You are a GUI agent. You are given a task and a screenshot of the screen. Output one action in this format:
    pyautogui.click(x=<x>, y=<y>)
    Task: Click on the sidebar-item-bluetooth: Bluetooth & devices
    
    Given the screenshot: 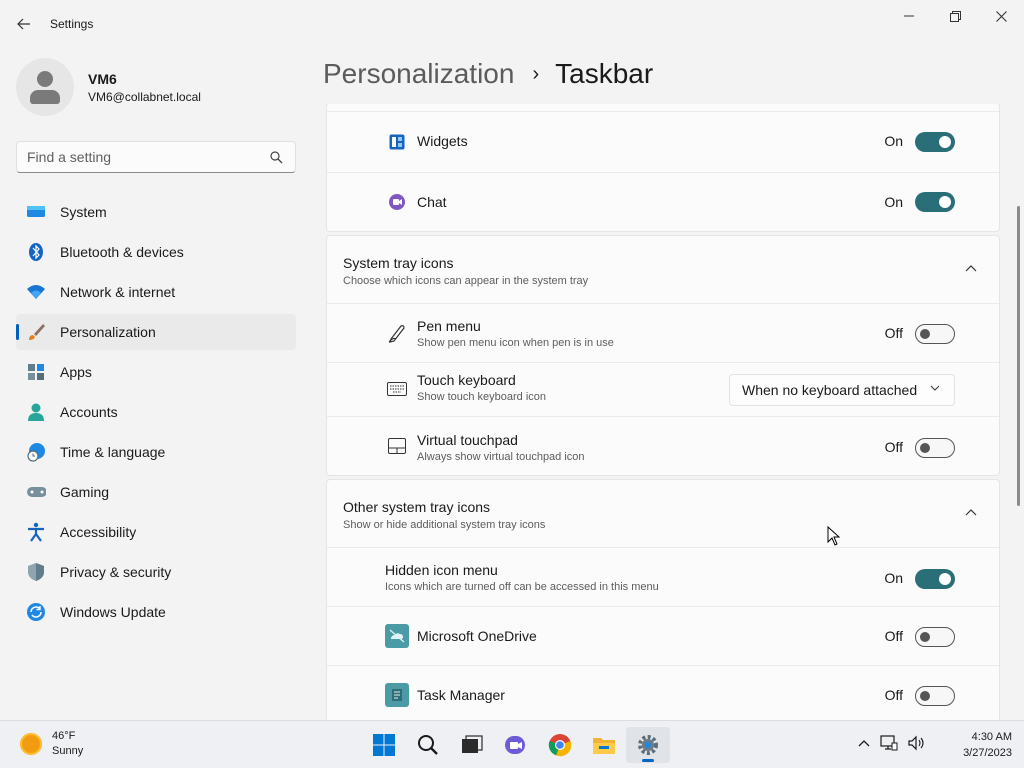 What is the action you would take?
    pyautogui.click(x=156, y=252)
    